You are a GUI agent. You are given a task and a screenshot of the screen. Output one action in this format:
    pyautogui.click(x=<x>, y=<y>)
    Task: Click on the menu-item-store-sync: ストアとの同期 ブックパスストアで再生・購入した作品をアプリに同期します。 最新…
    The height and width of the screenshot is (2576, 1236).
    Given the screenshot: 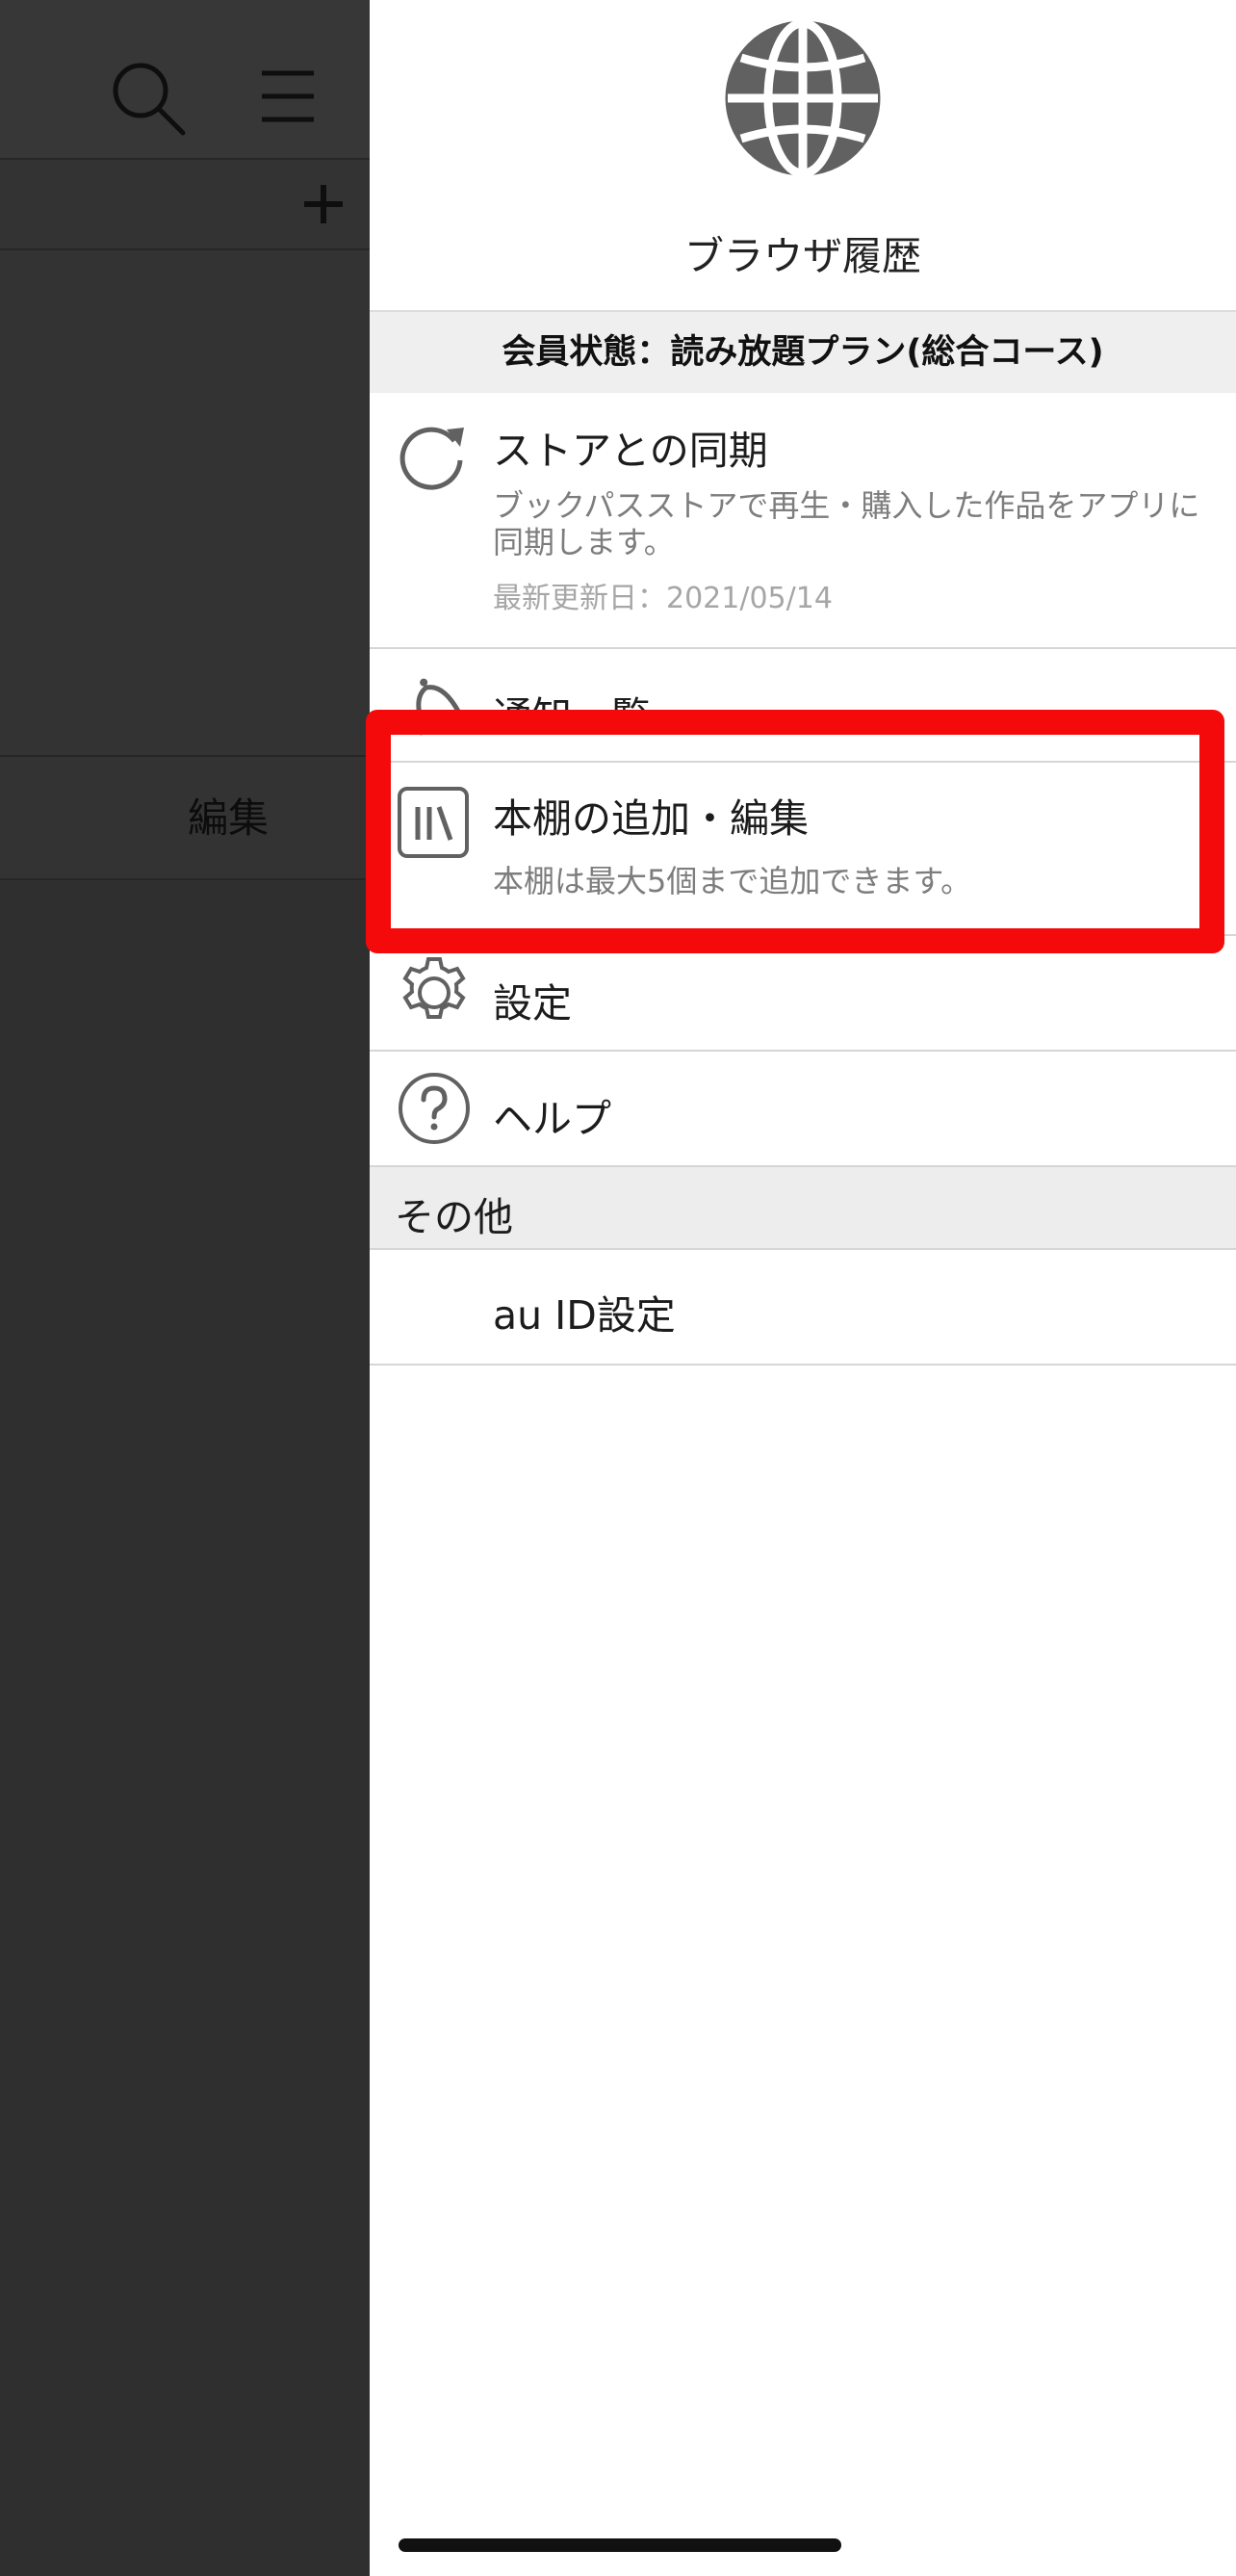 What is the action you would take?
    pyautogui.click(x=803, y=522)
    